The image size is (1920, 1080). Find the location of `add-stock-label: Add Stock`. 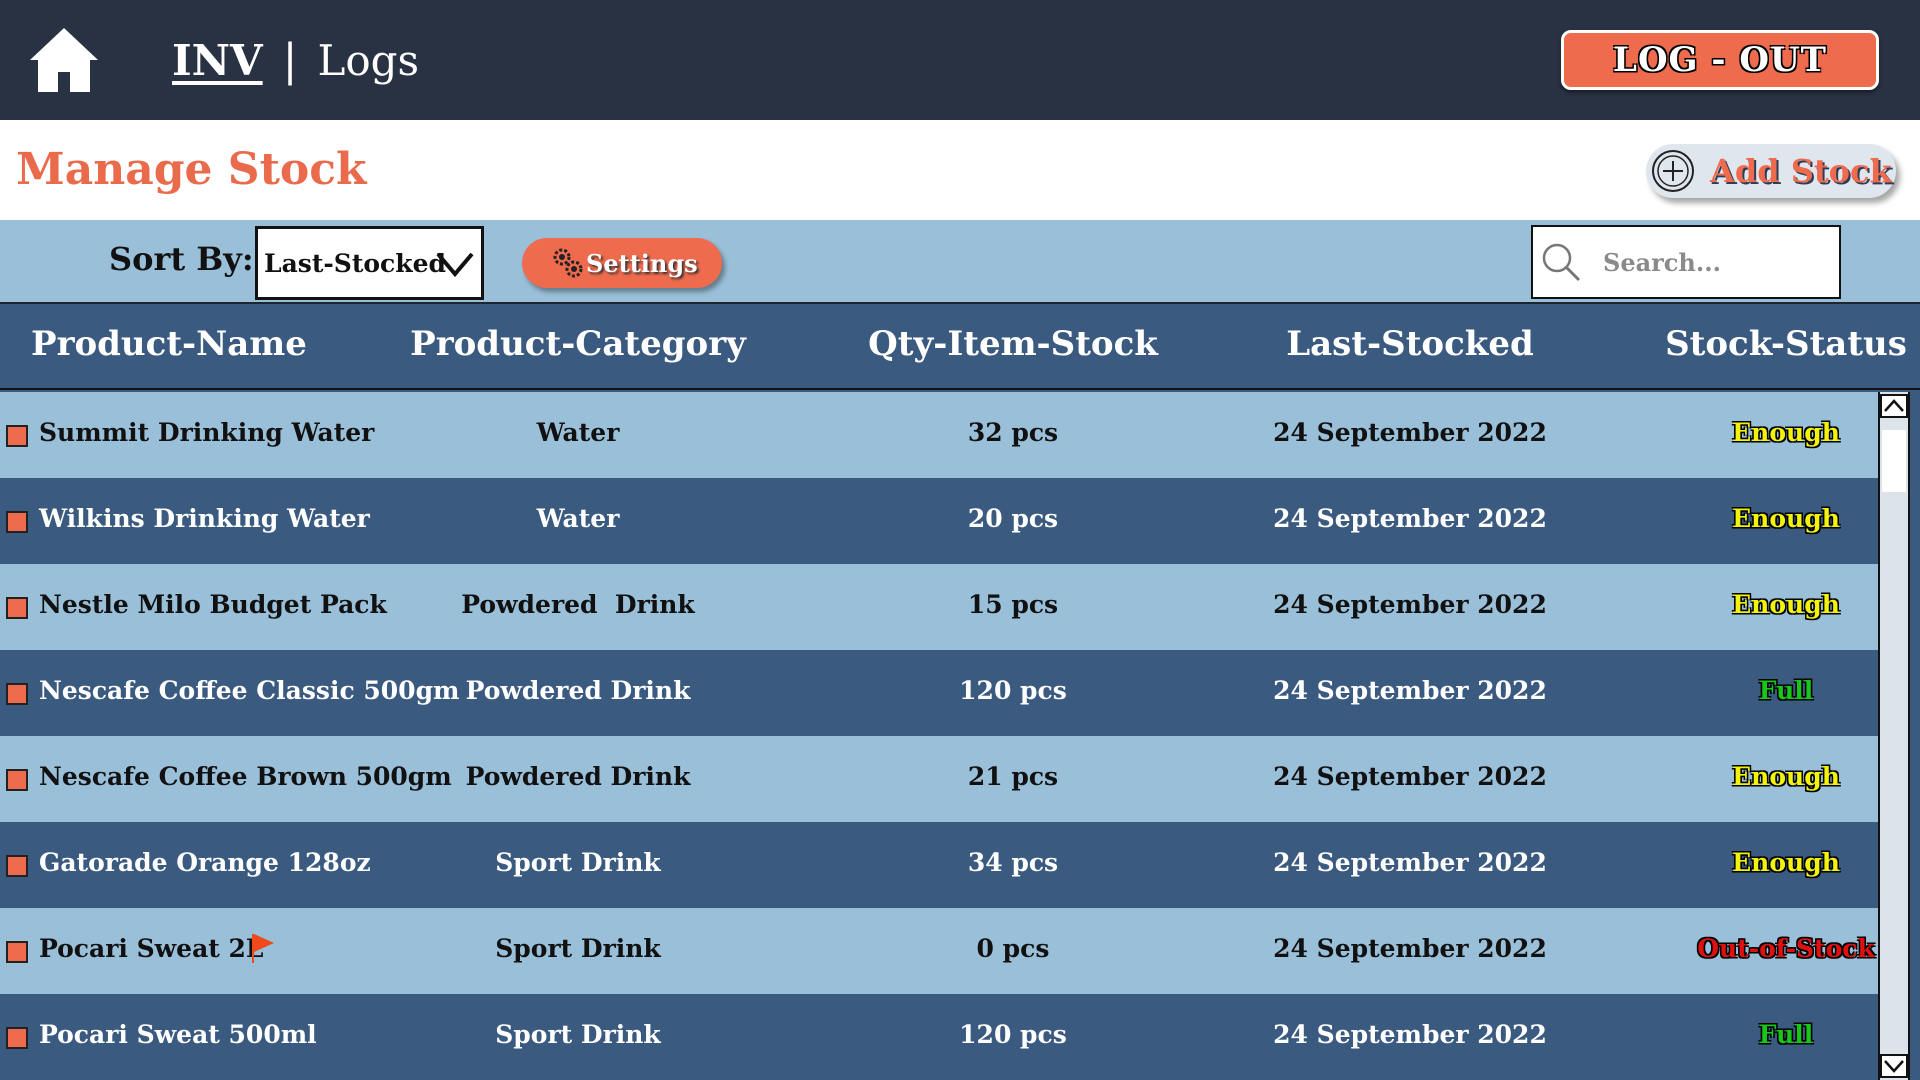

add-stock-label: Add Stock is located at coordinates (1801, 171).